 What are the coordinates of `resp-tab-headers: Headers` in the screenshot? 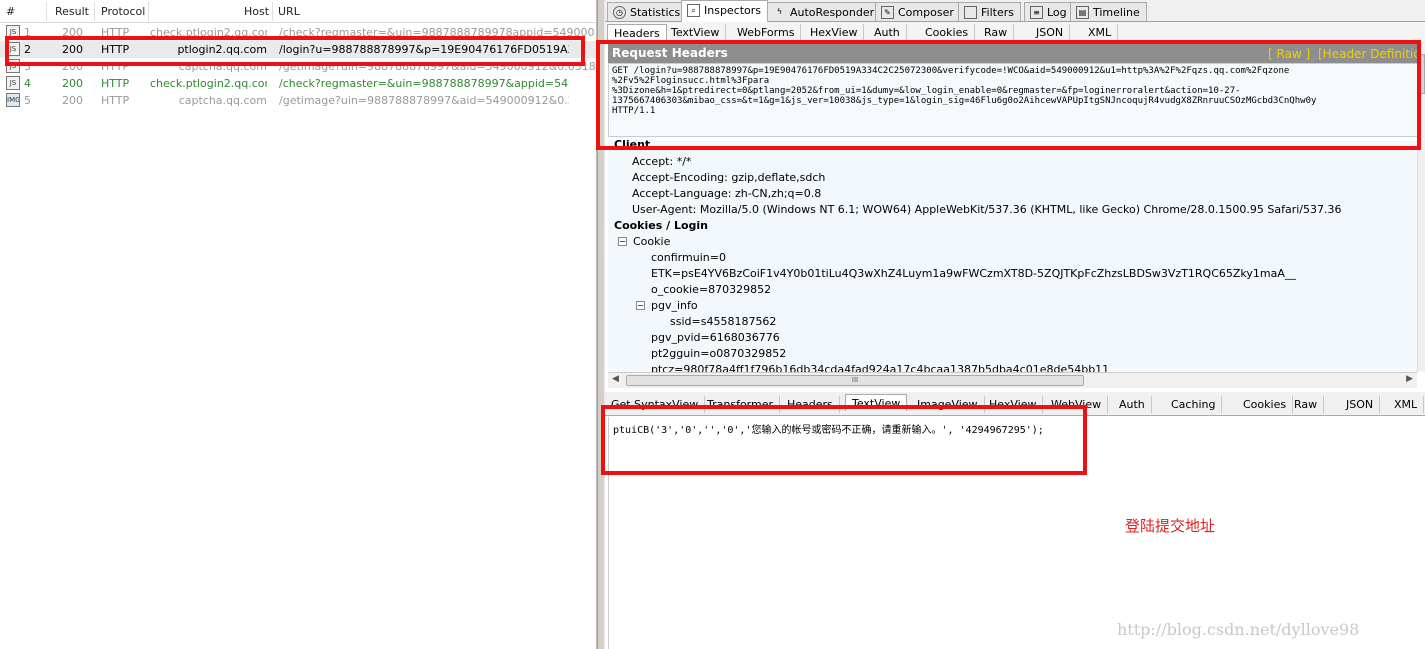 It's located at (810, 404).